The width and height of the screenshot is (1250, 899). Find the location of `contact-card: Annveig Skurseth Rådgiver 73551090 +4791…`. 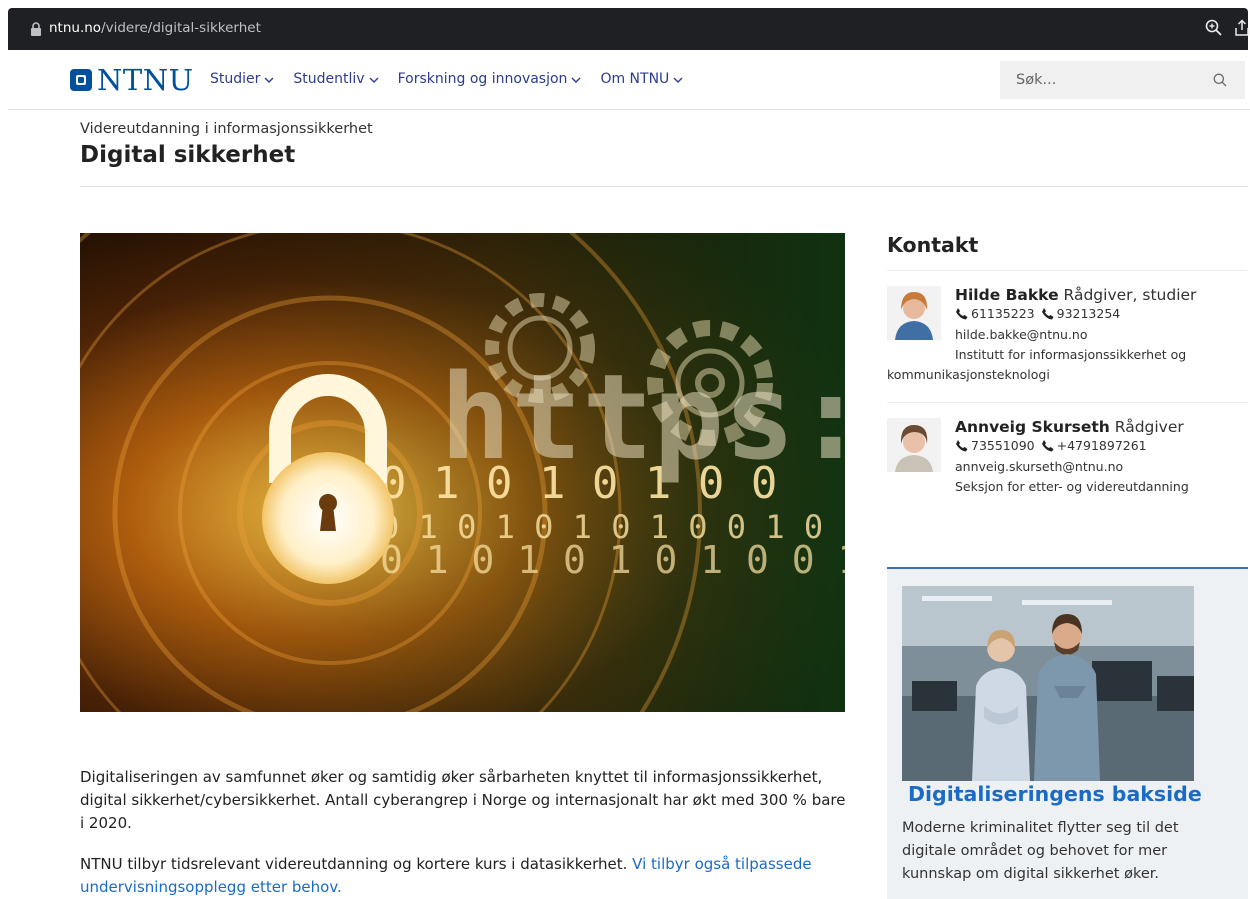

contact-card: Annveig Skurseth Rådgiver 73551090 +4791… is located at coordinates (1067, 463).